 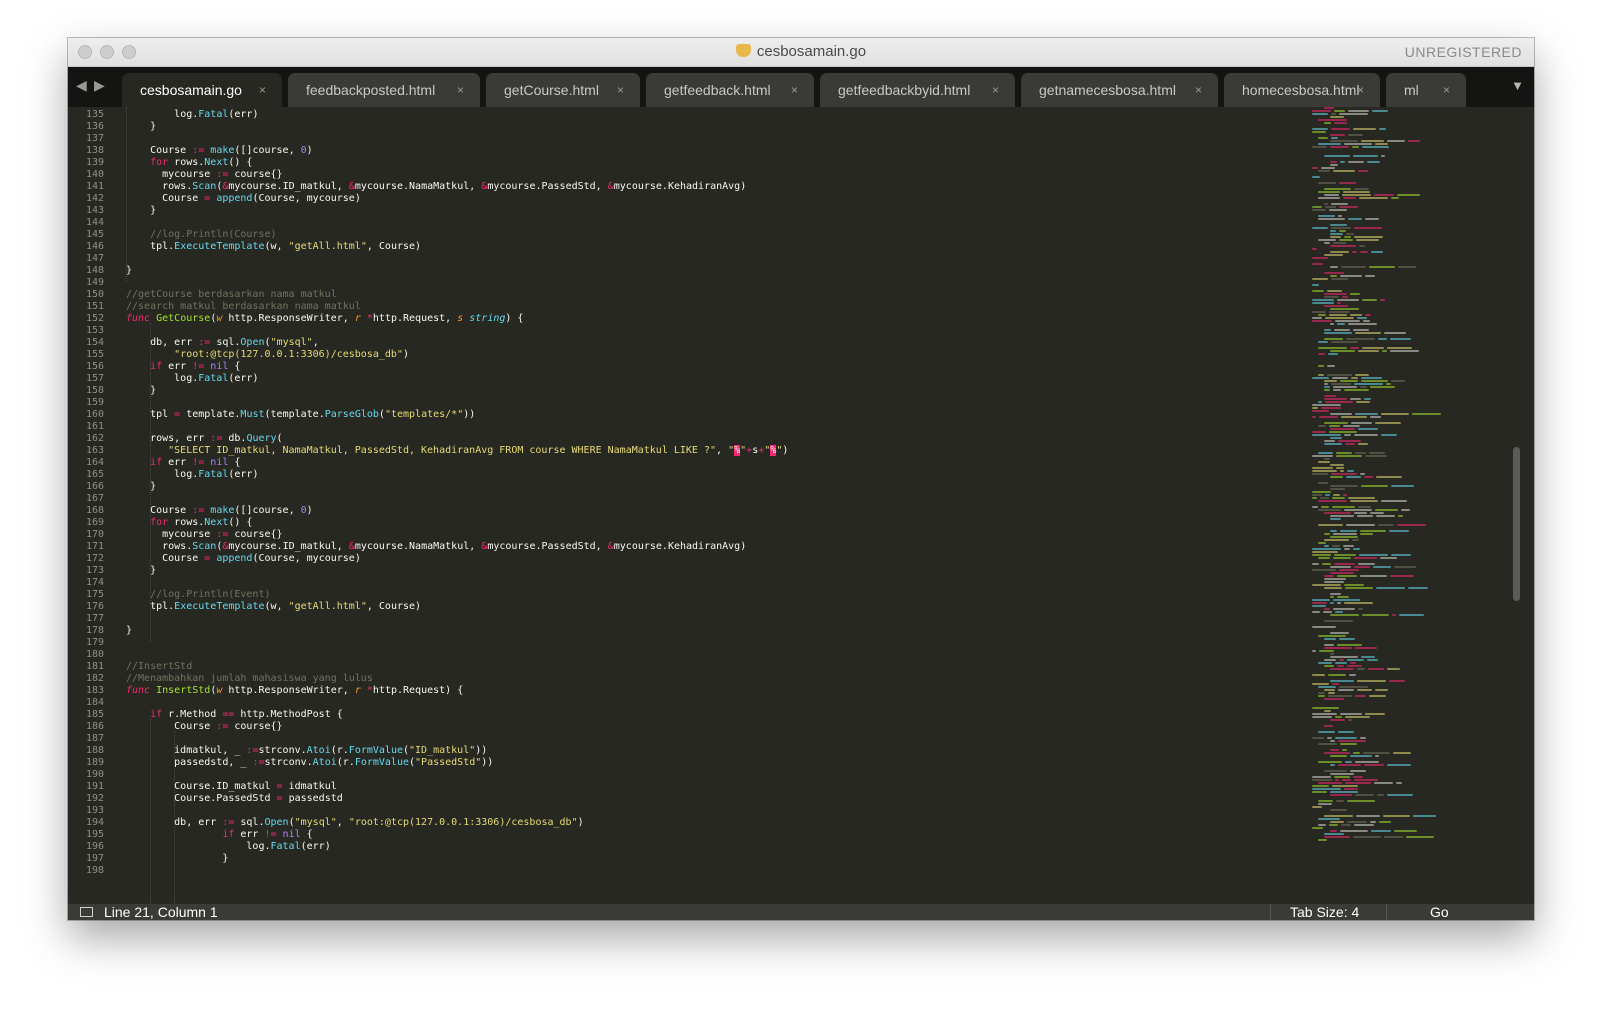 What do you see at coordinates (94, 618) in the screenshot?
I see `line-number: 177` at bounding box center [94, 618].